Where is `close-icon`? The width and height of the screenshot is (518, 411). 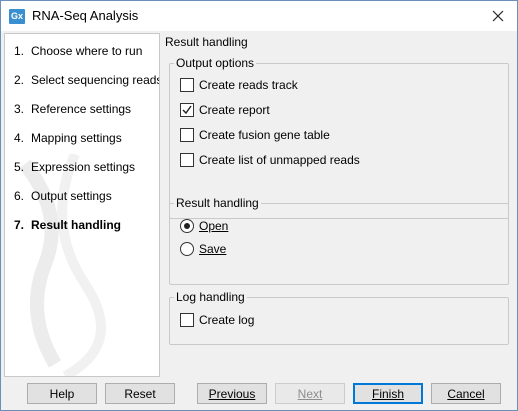 close-icon is located at coordinates (498, 16).